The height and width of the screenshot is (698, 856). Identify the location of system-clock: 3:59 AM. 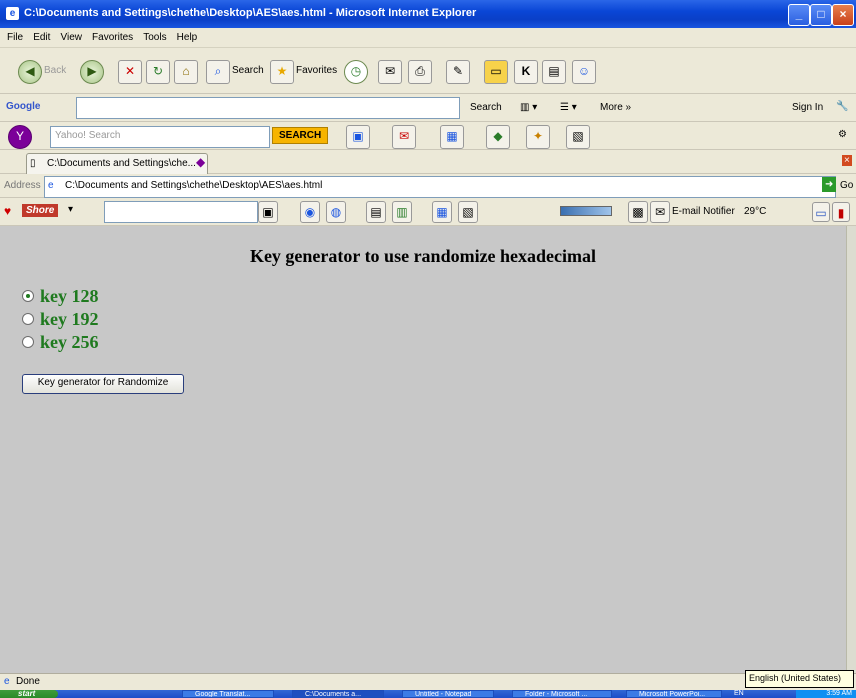
(826, 694).